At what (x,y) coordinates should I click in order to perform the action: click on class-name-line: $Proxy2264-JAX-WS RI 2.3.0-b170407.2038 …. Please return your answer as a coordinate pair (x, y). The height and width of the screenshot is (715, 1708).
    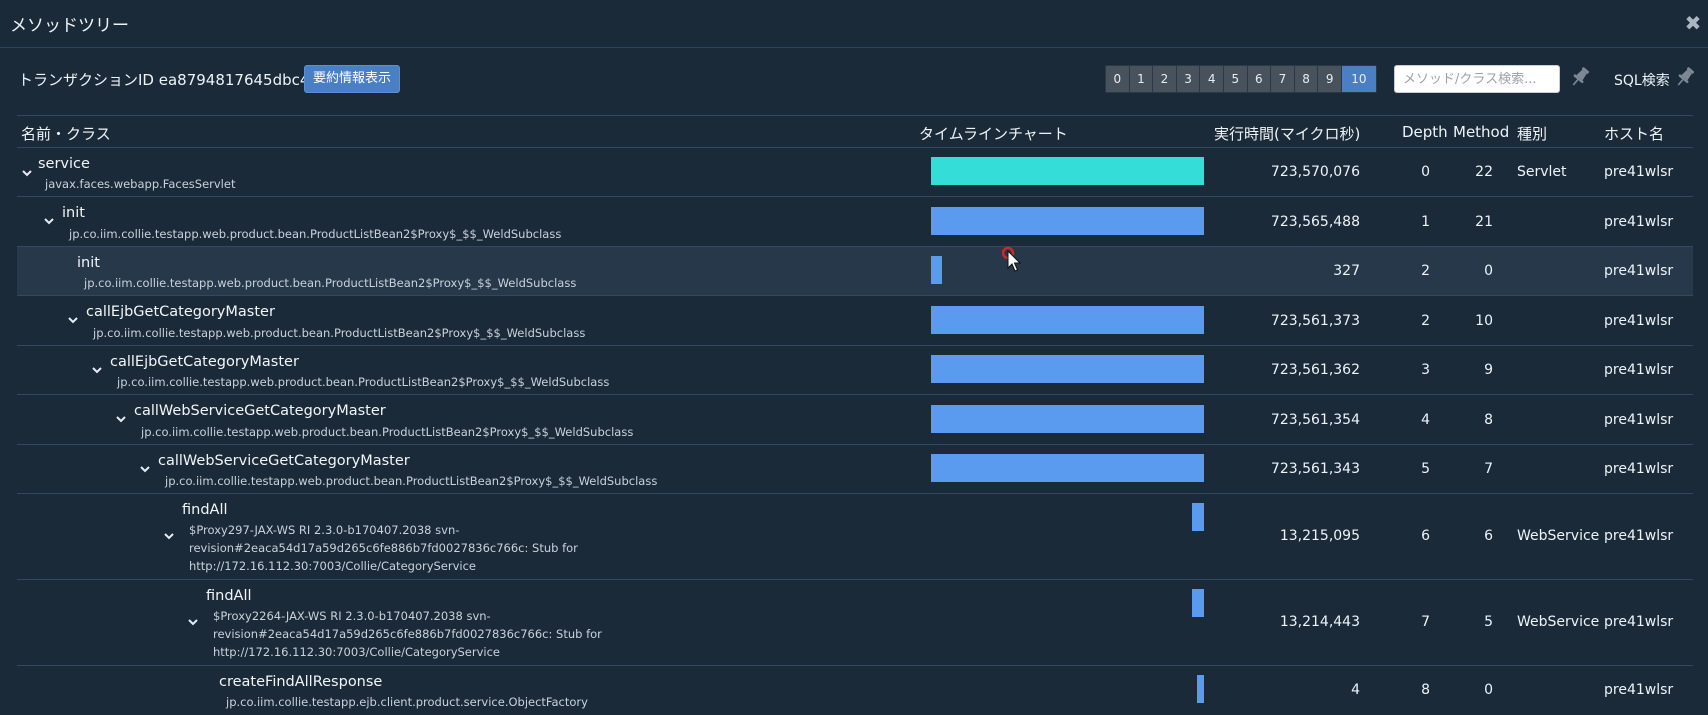
    Looking at the image, I should click on (352, 616).